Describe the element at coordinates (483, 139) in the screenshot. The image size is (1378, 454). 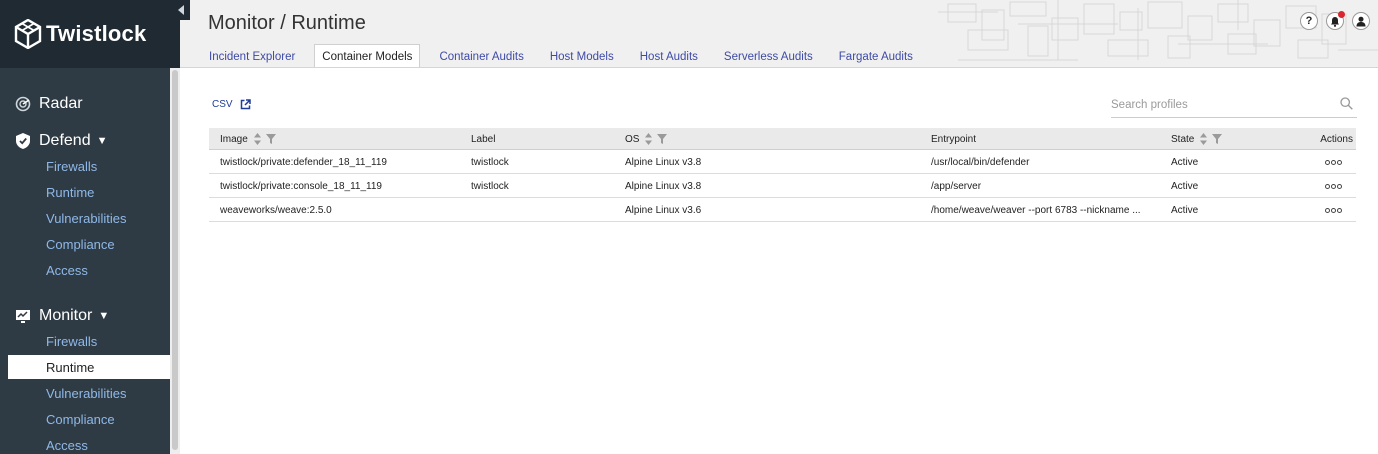
I see `column-title: Label` at that location.